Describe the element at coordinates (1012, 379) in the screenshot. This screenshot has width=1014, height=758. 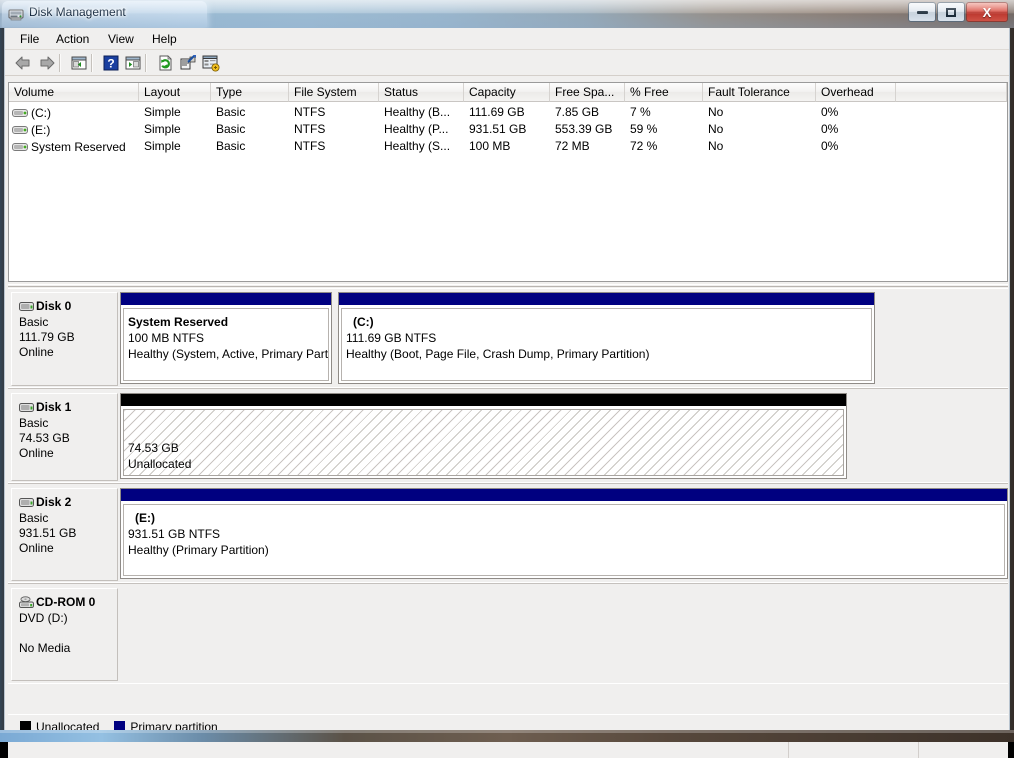
I see `window-right-edge` at that location.